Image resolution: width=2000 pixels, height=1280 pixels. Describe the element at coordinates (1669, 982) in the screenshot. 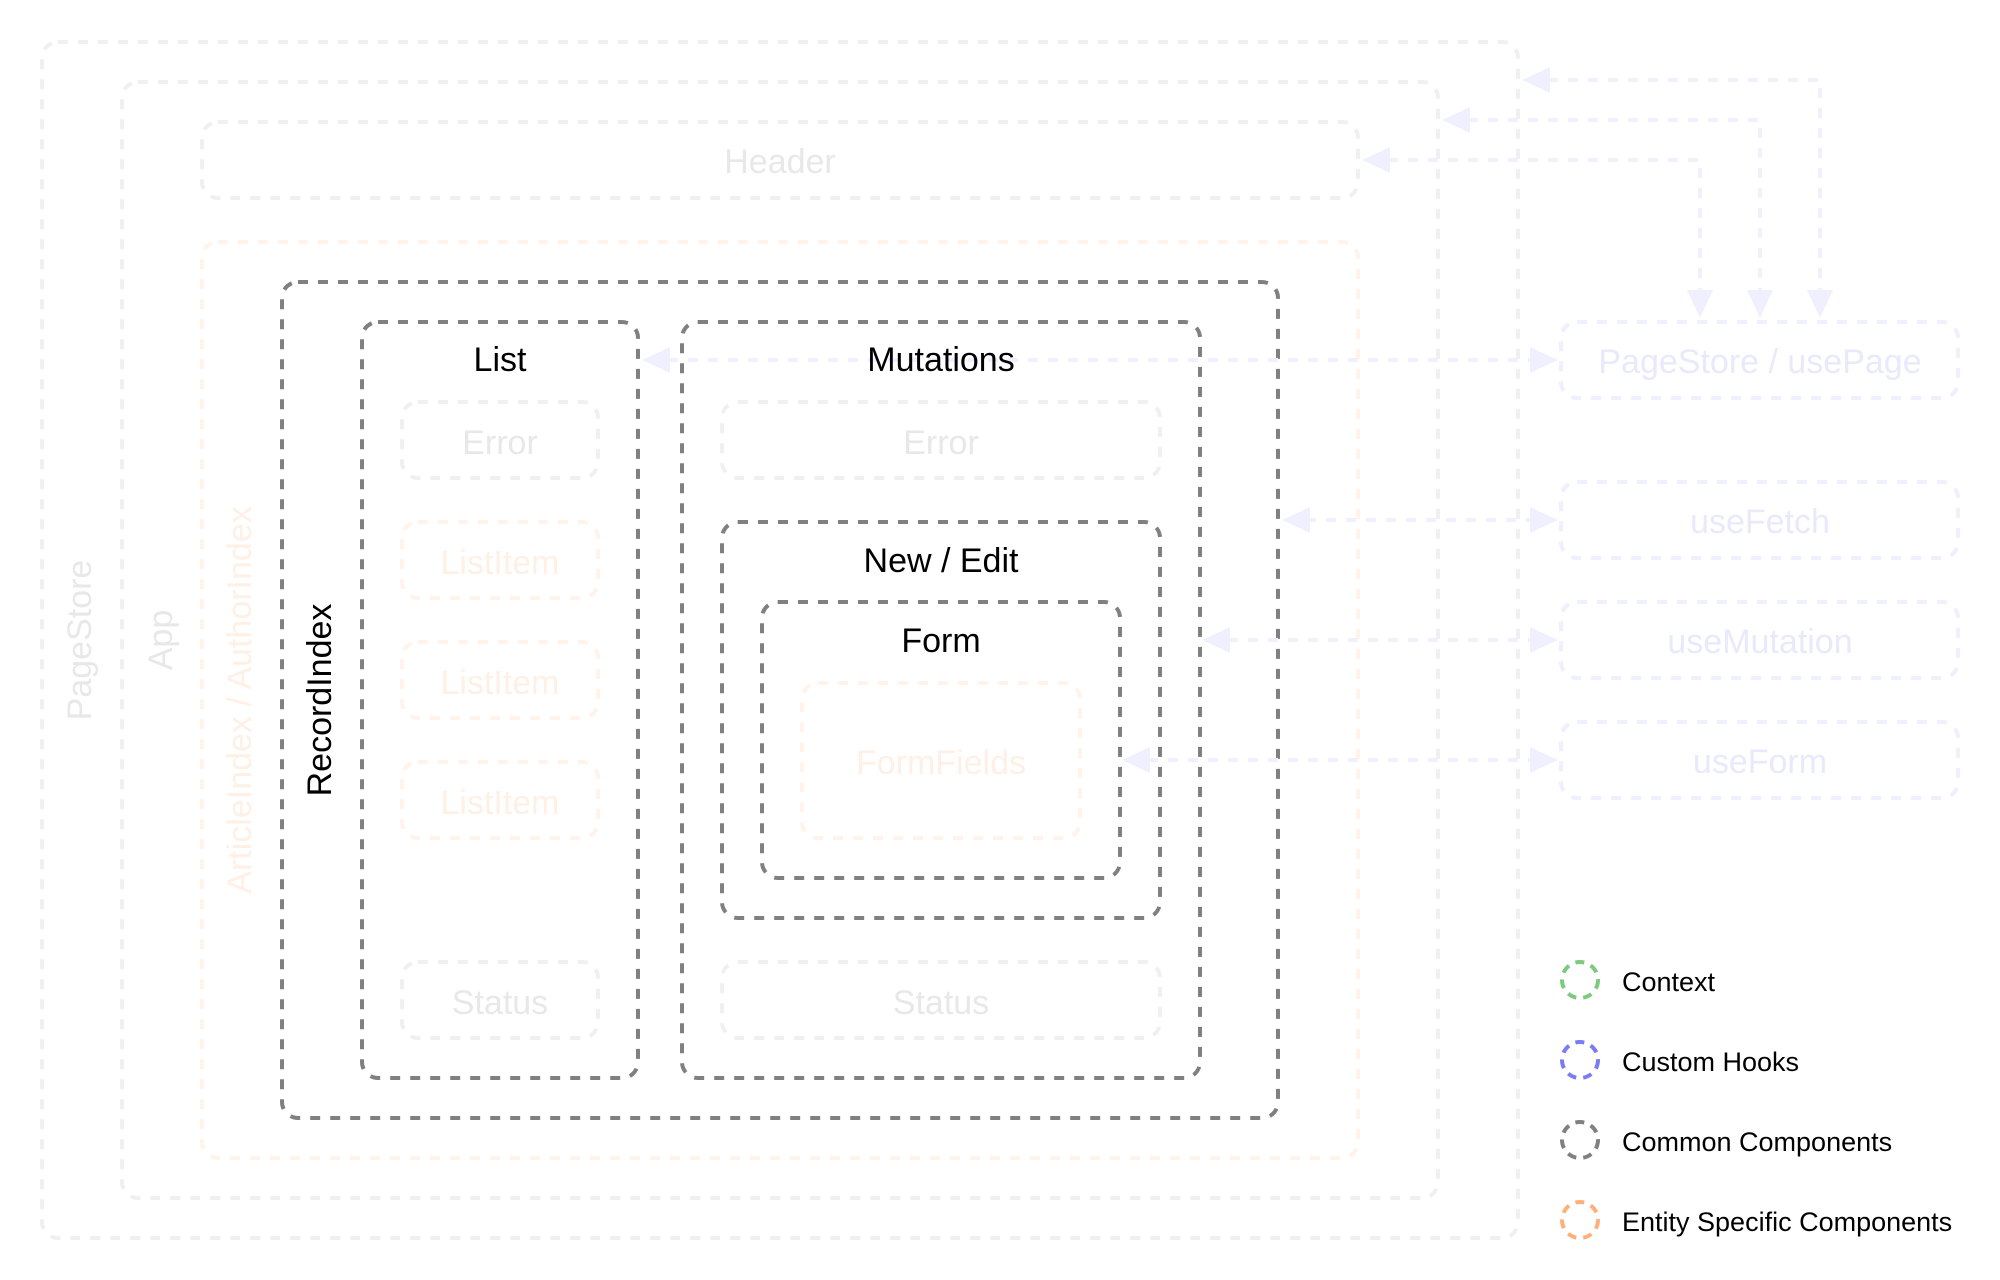

I see `legend-label: Context` at that location.